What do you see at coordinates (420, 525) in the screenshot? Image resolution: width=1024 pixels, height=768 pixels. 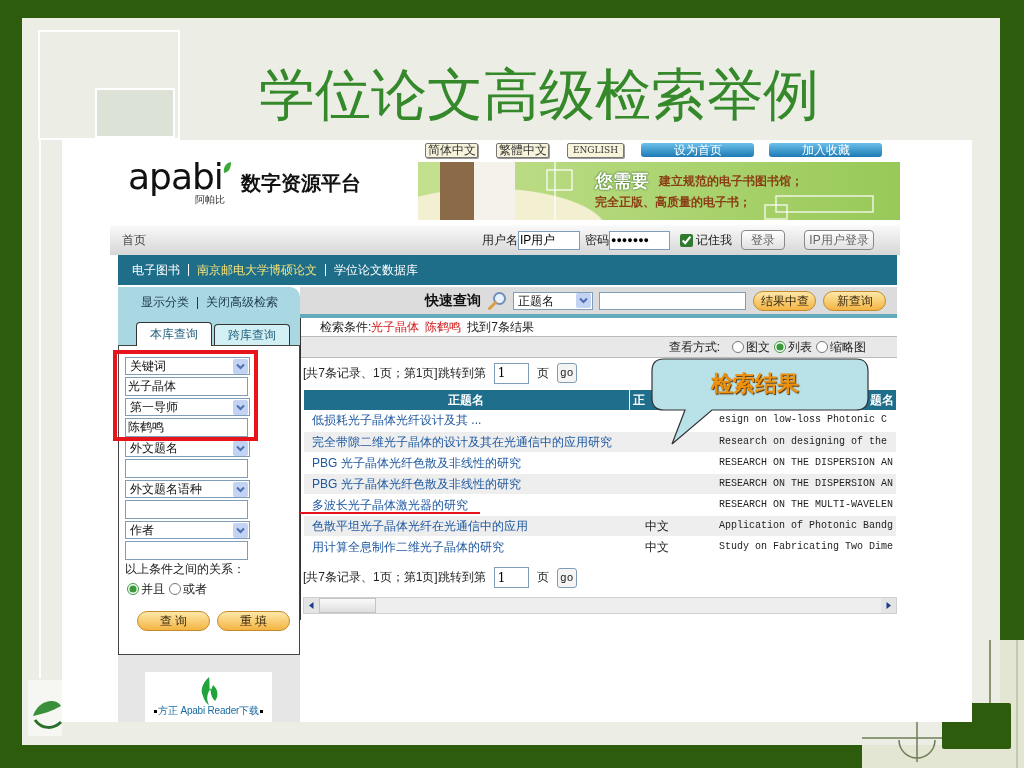 I see `title-link: 色散平坦光子晶体光纤在光通信中的应用` at bounding box center [420, 525].